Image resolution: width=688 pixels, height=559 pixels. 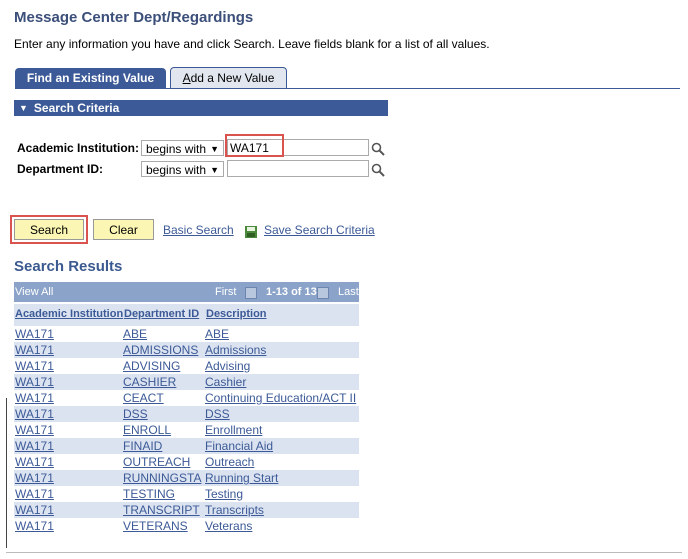 What do you see at coordinates (281, 430) in the screenshot?
I see `cell-description: Enrollment` at bounding box center [281, 430].